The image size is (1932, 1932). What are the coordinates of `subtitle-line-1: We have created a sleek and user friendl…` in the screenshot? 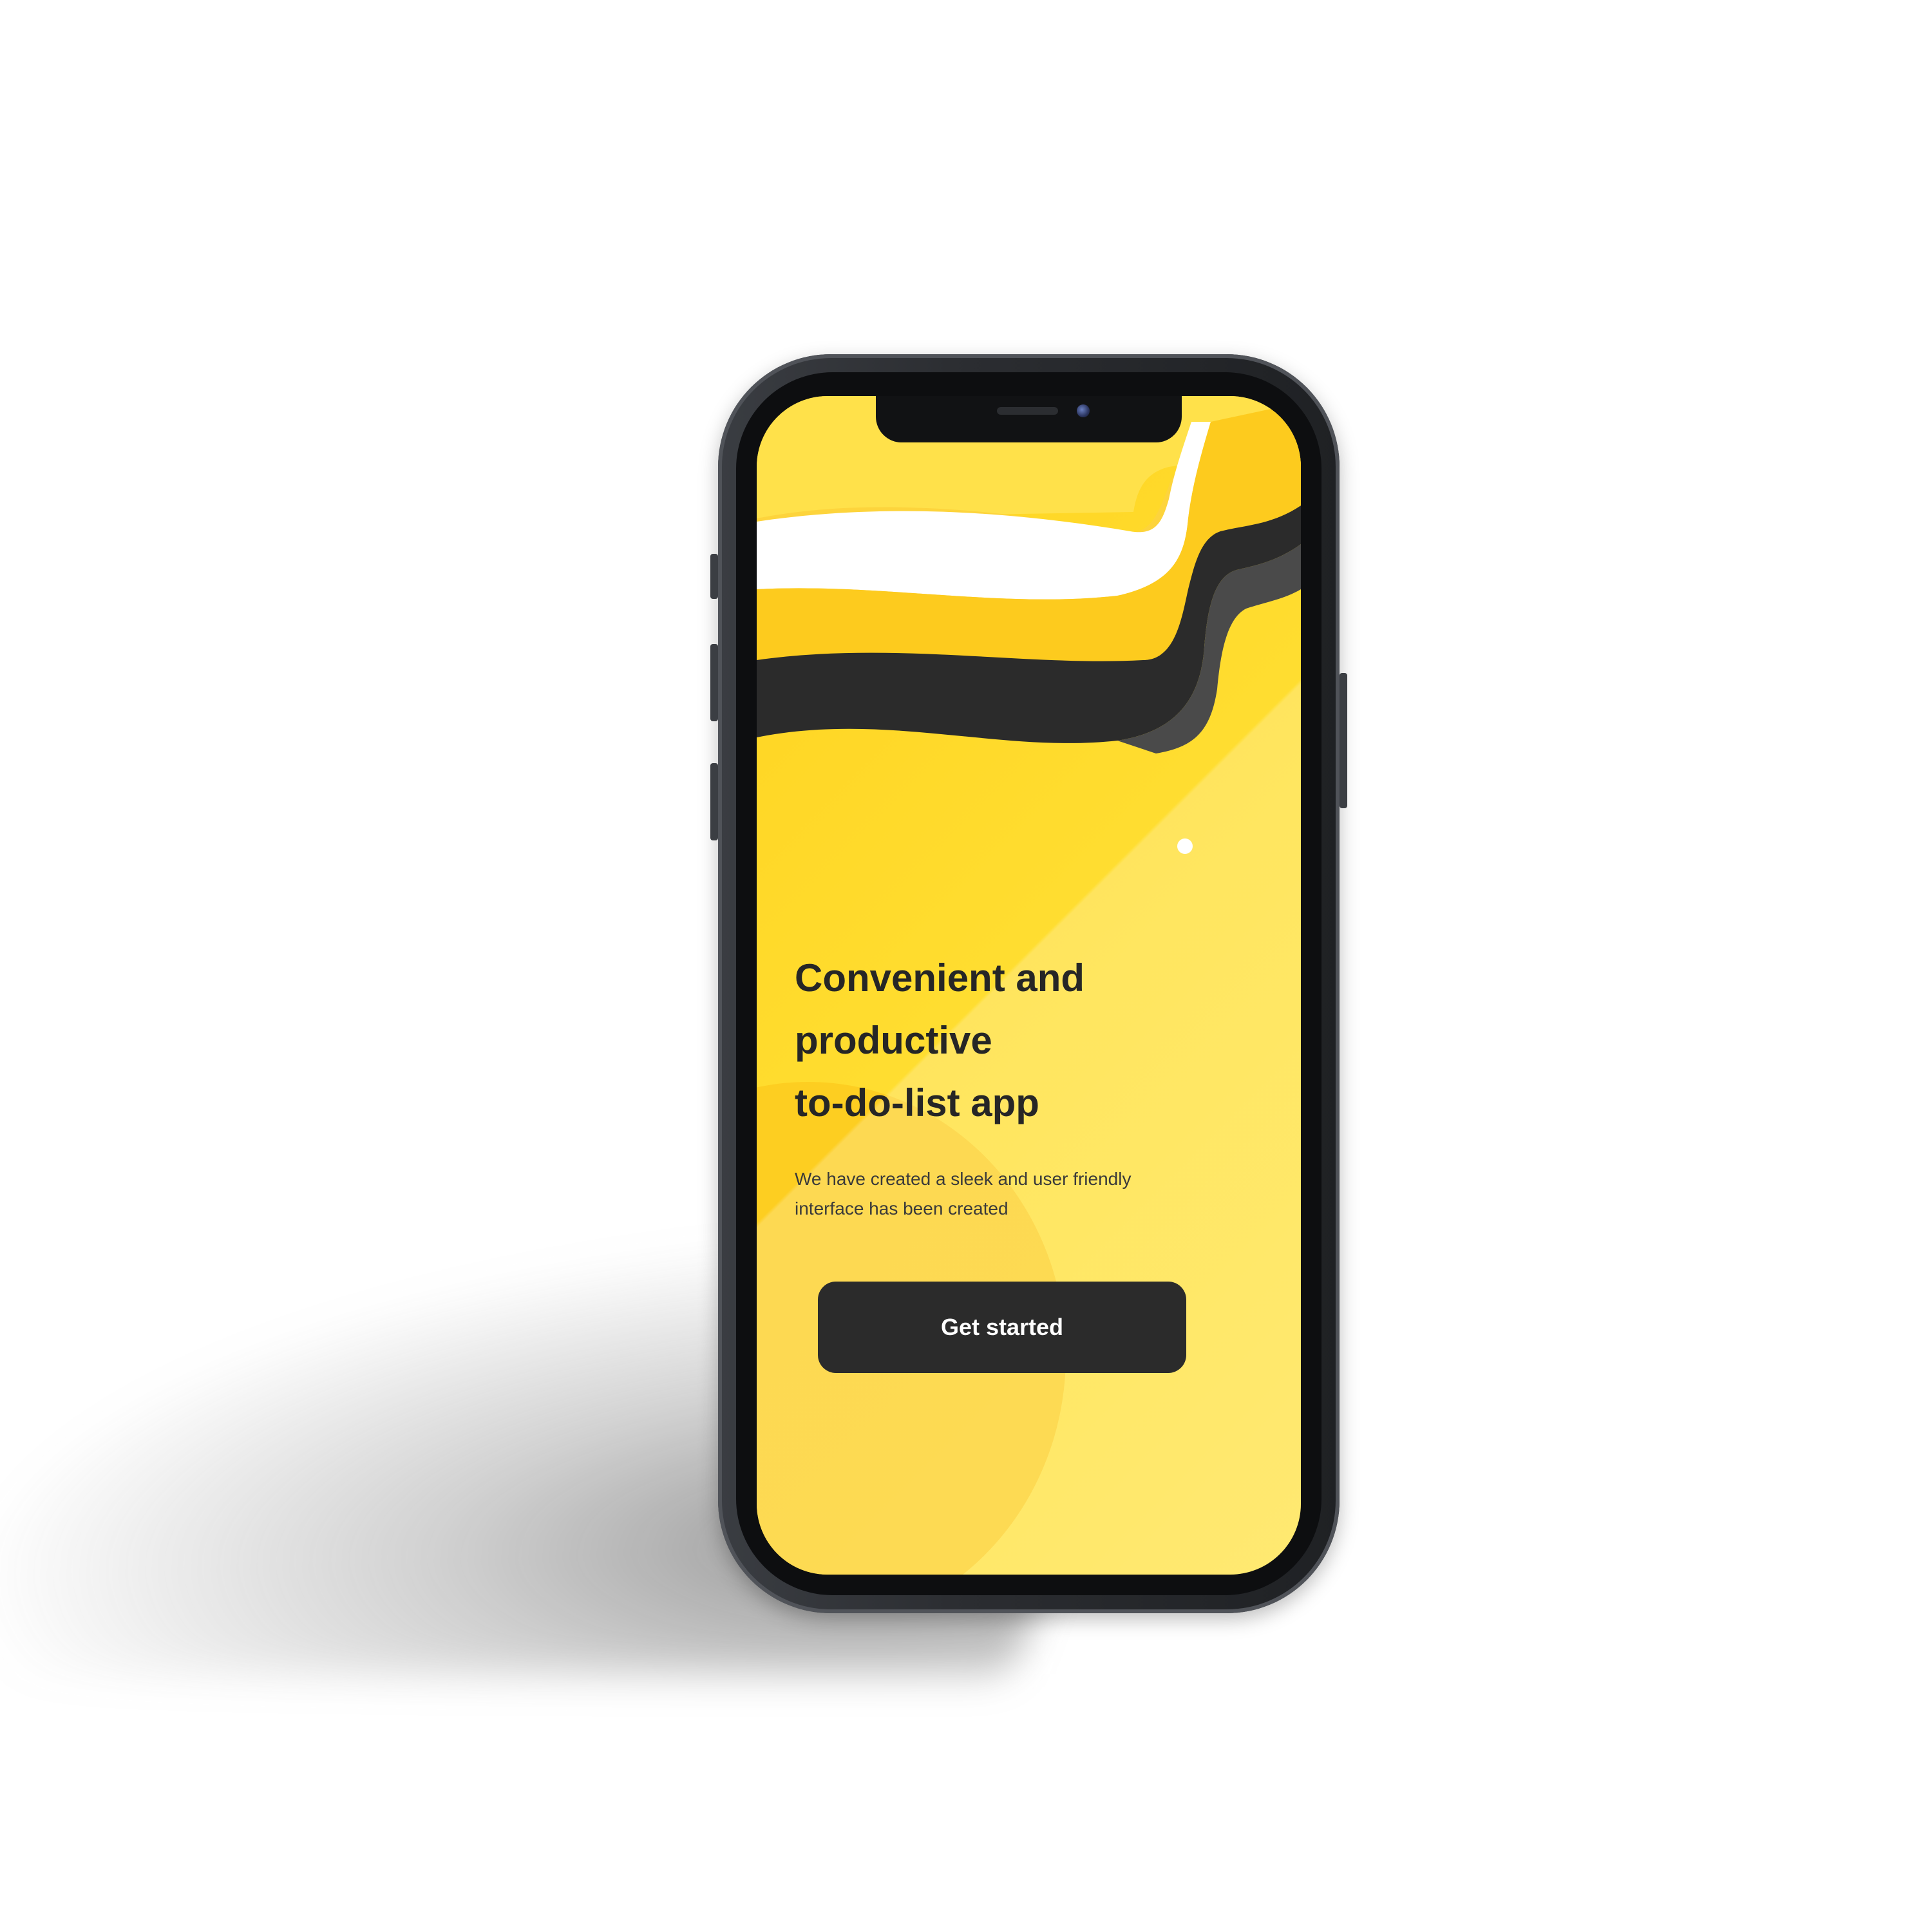 It's located at (964, 1179).